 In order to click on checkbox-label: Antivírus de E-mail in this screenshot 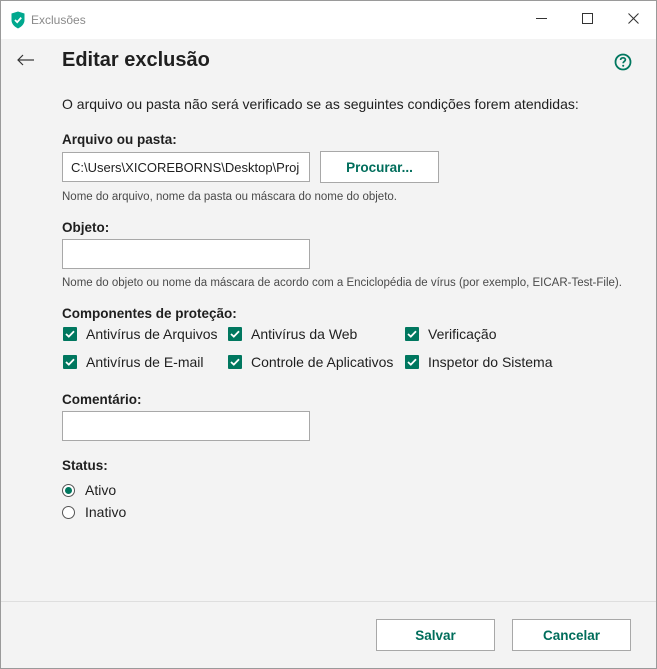, I will do `click(145, 362)`.